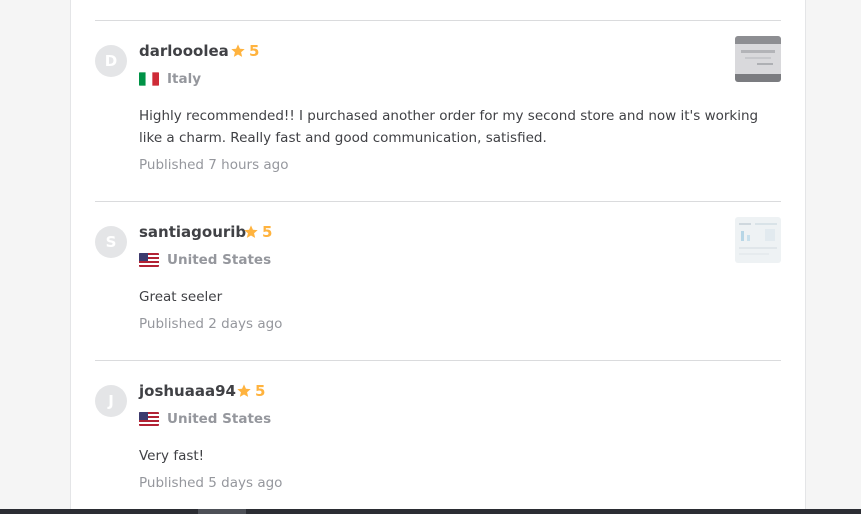 The height and width of the screenshot is (514, 861). I want to click on avatar: S, so click(111, 242).